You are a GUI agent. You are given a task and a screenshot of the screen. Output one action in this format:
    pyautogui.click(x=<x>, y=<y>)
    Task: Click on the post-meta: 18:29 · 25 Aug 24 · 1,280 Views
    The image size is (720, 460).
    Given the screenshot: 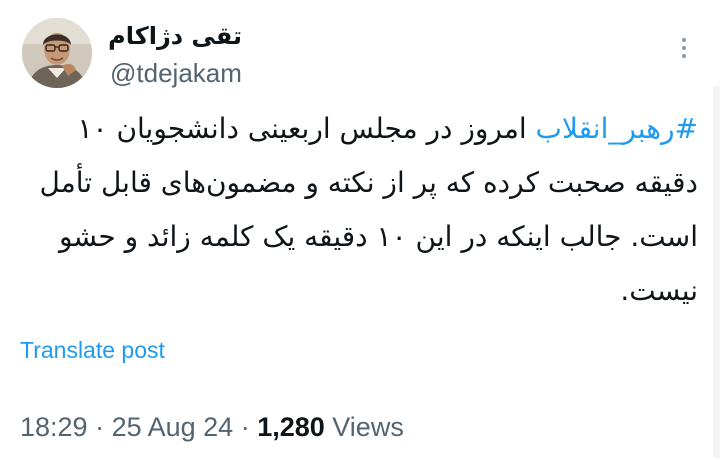 What is the action you would take?
    pyautogui.click(x=212, y=427)
    